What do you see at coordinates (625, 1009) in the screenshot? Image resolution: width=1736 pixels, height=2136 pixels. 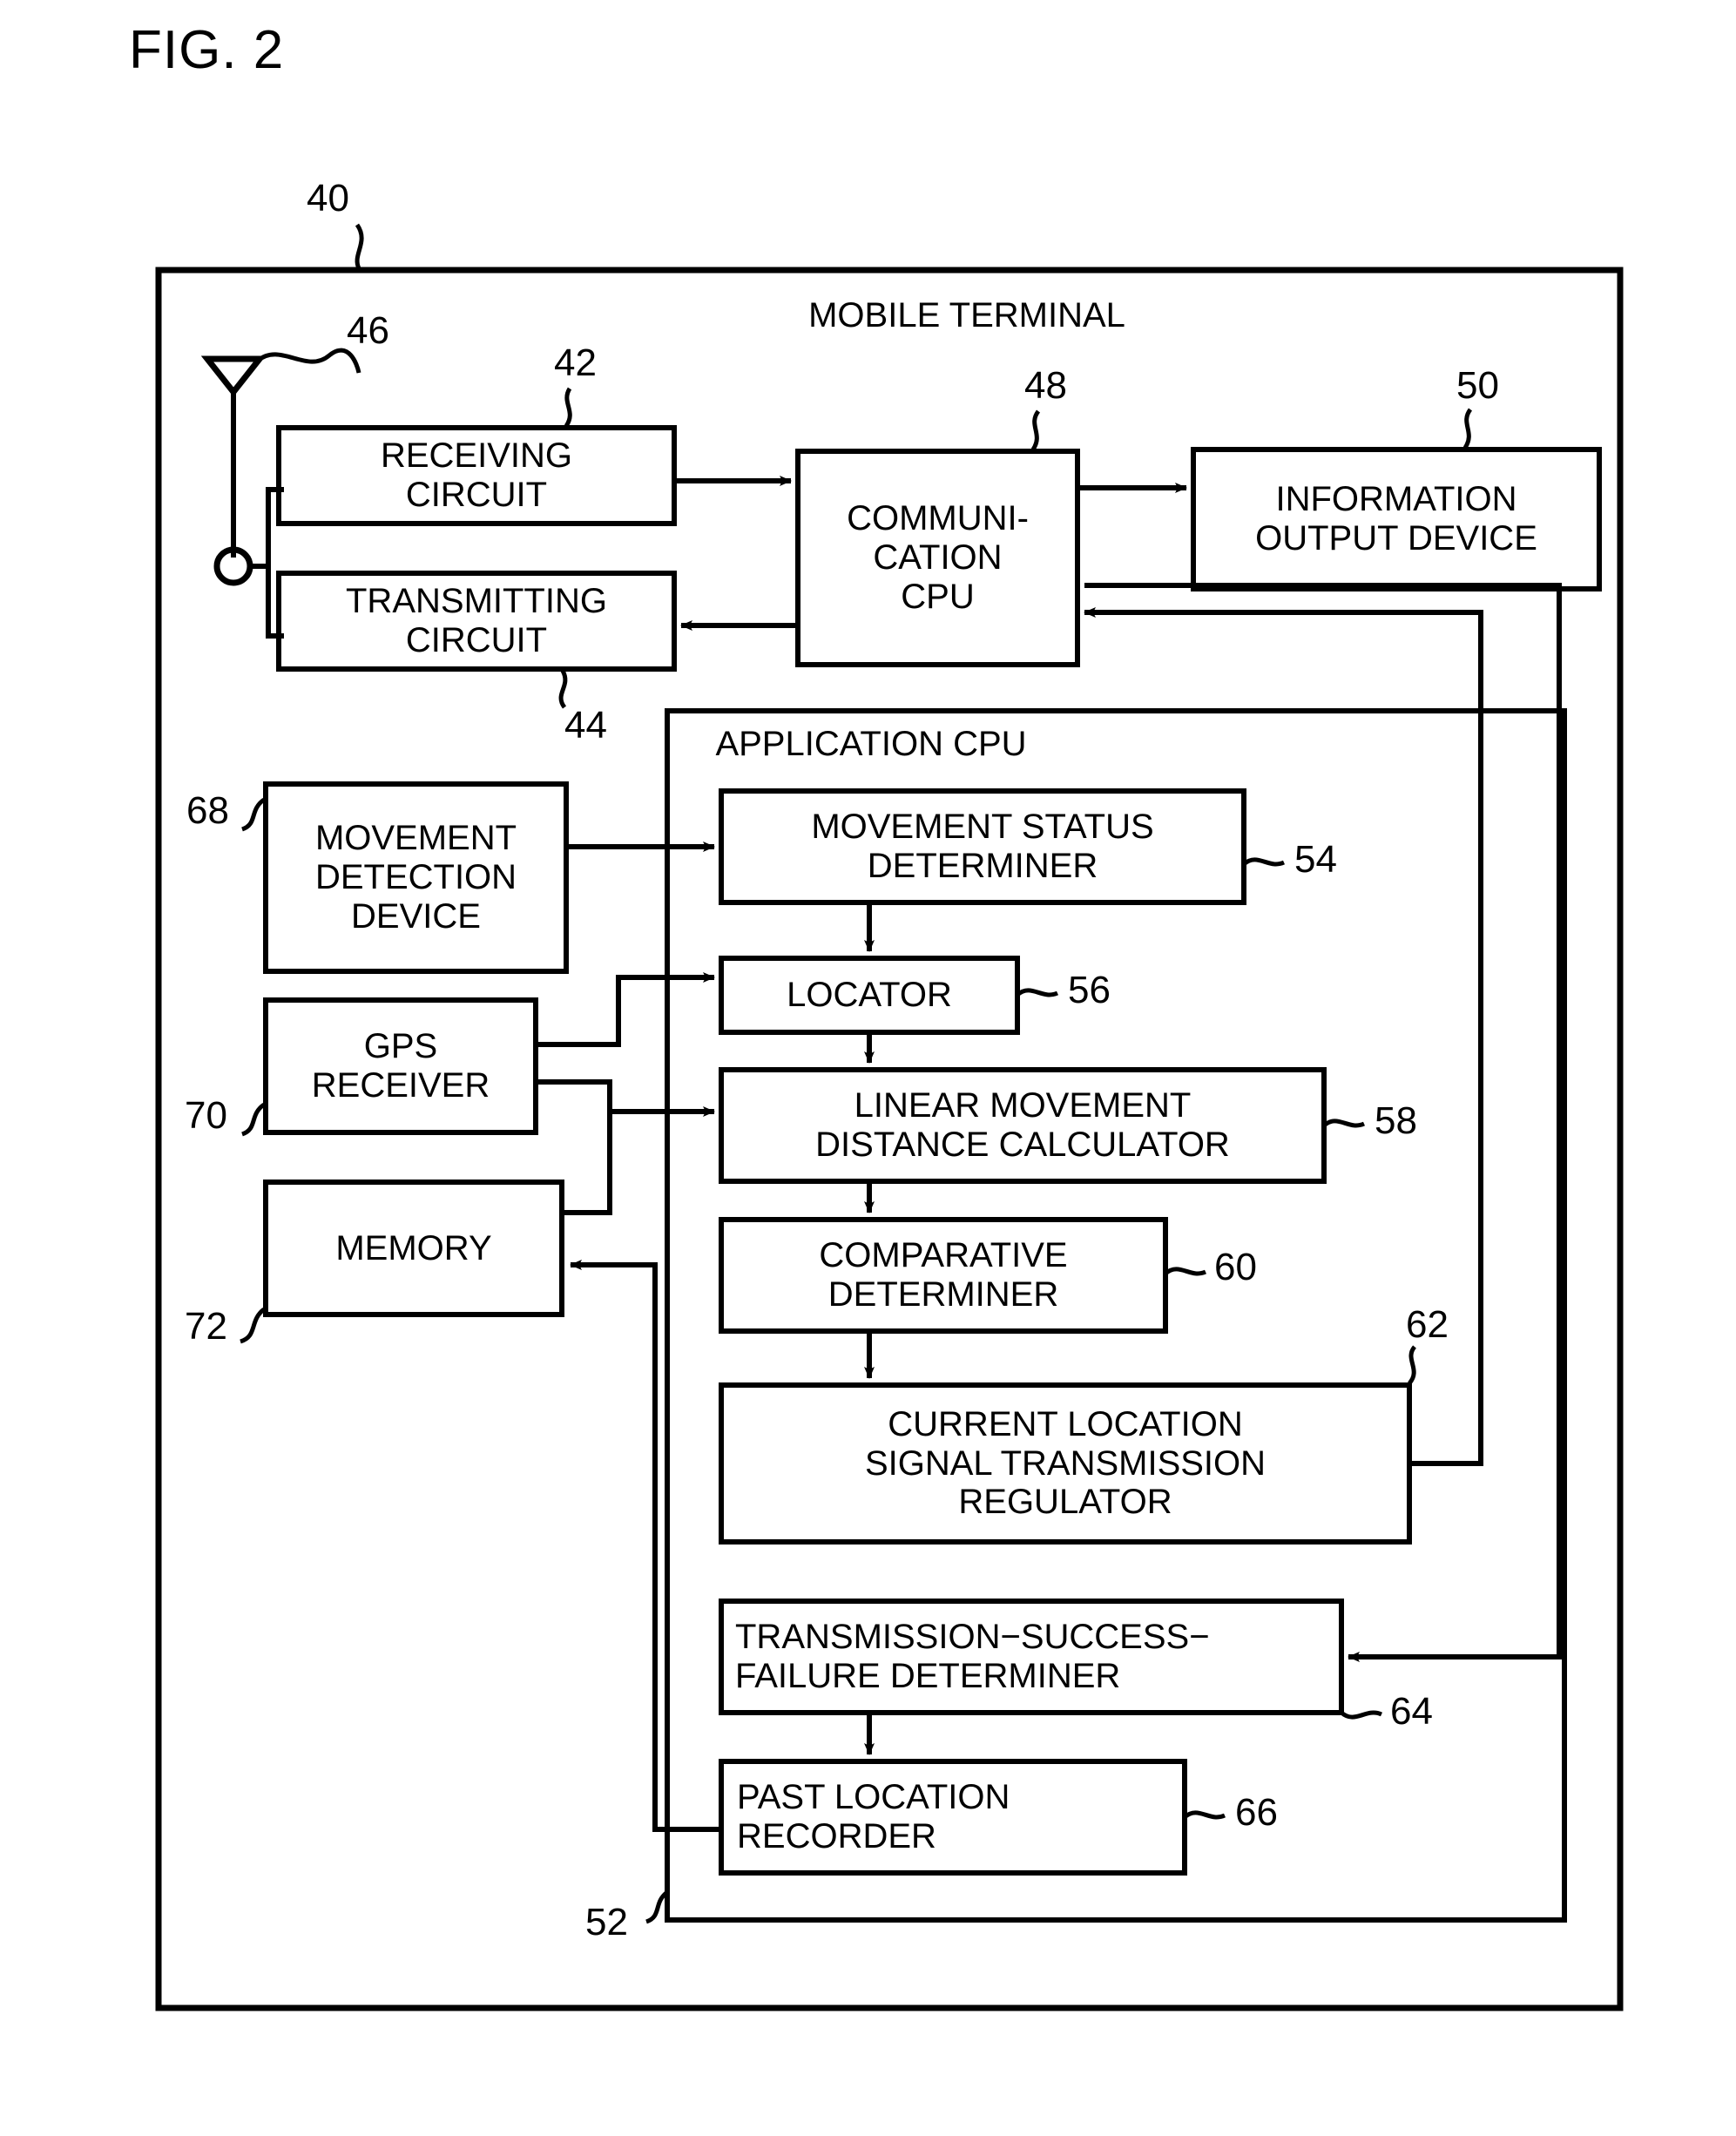 I see `connector-gps-to-locator` at bounding box center [625, 1009].